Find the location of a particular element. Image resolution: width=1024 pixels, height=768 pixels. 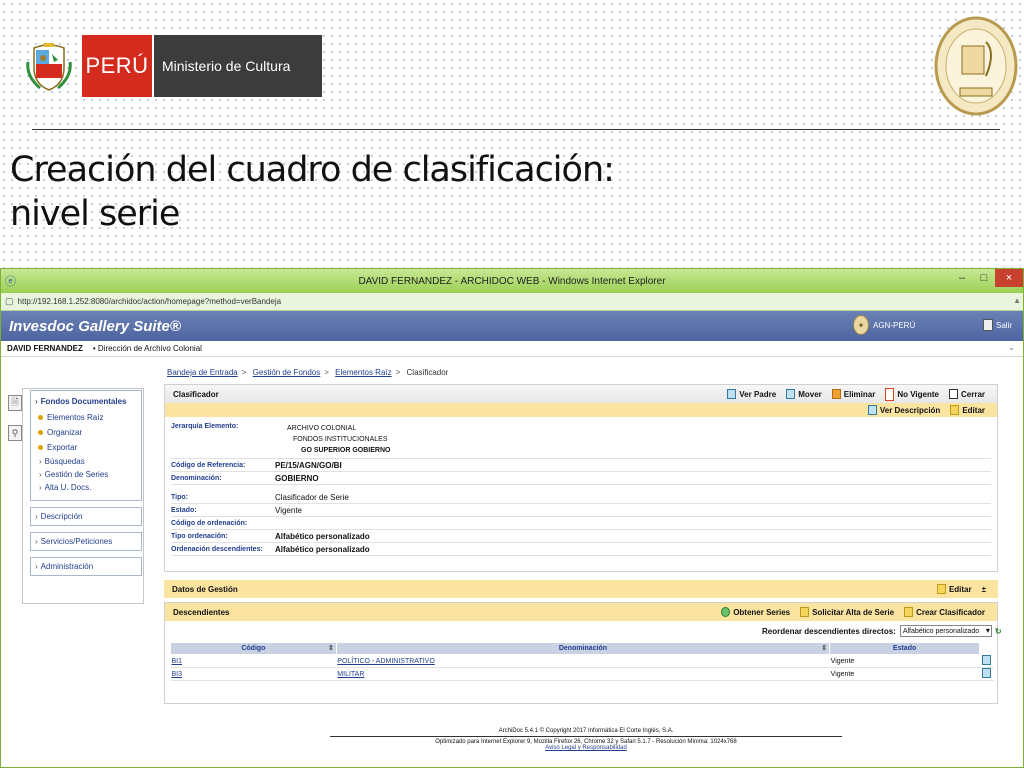

ver-descripcion-button: Ver Descripción is located at coordinates (904, 410).